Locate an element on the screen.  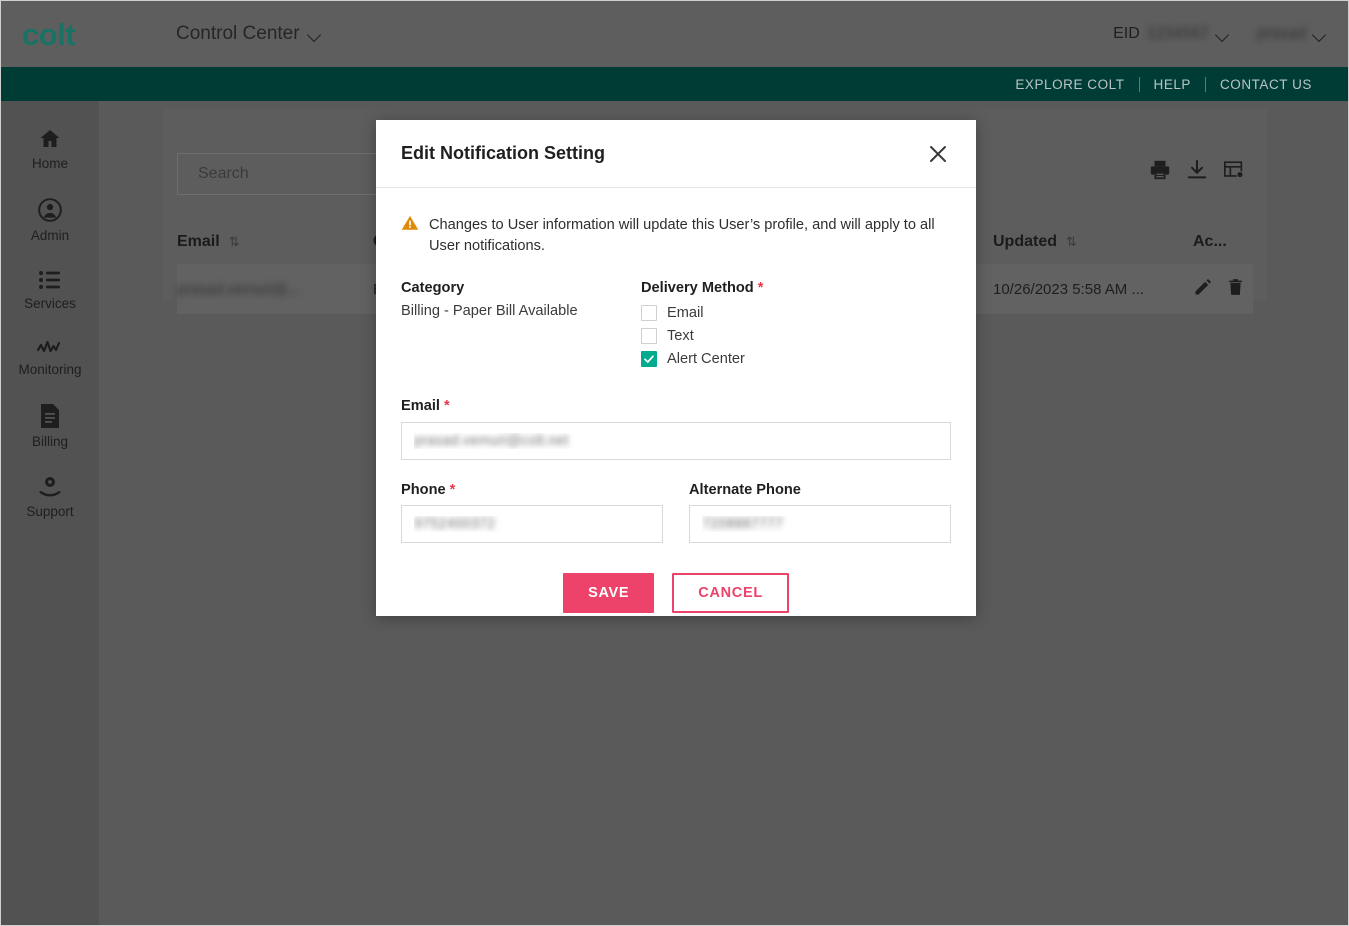
email-field-group: Email * is located at coordinates (676, 429).